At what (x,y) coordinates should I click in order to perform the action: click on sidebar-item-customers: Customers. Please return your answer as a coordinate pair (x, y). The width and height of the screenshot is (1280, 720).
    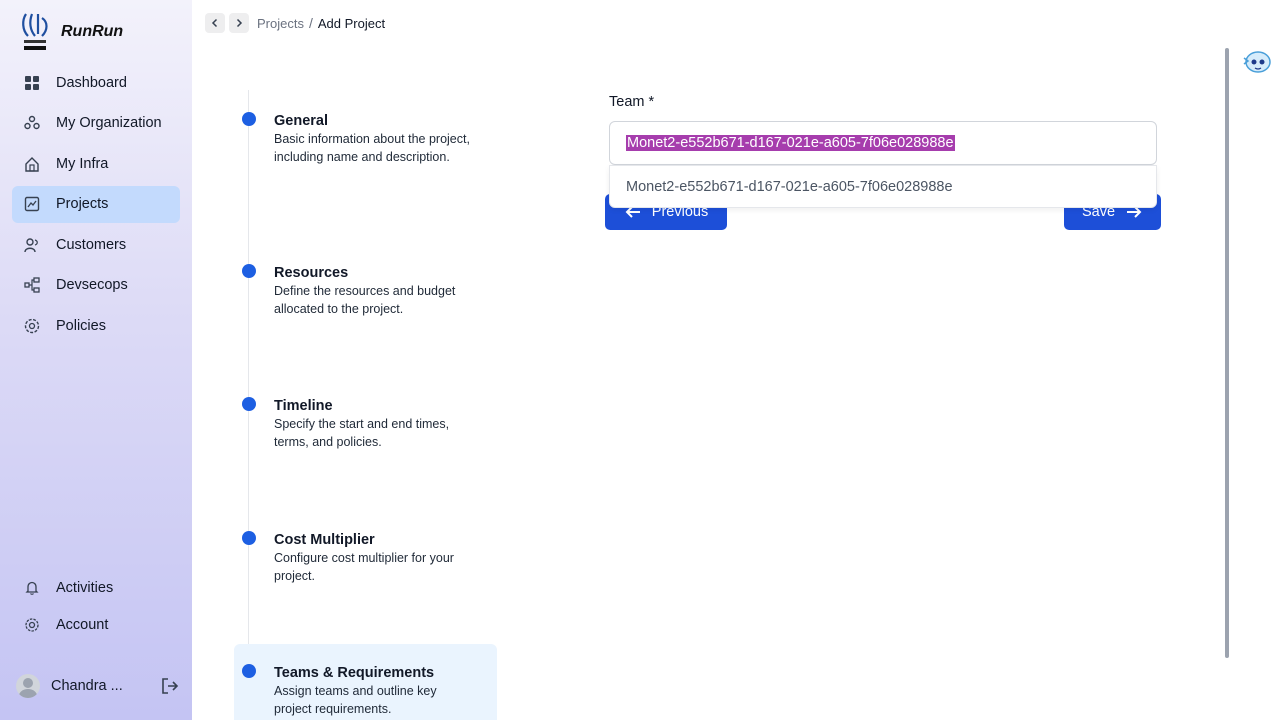
    Looking at the image, I should click on (96, 244).